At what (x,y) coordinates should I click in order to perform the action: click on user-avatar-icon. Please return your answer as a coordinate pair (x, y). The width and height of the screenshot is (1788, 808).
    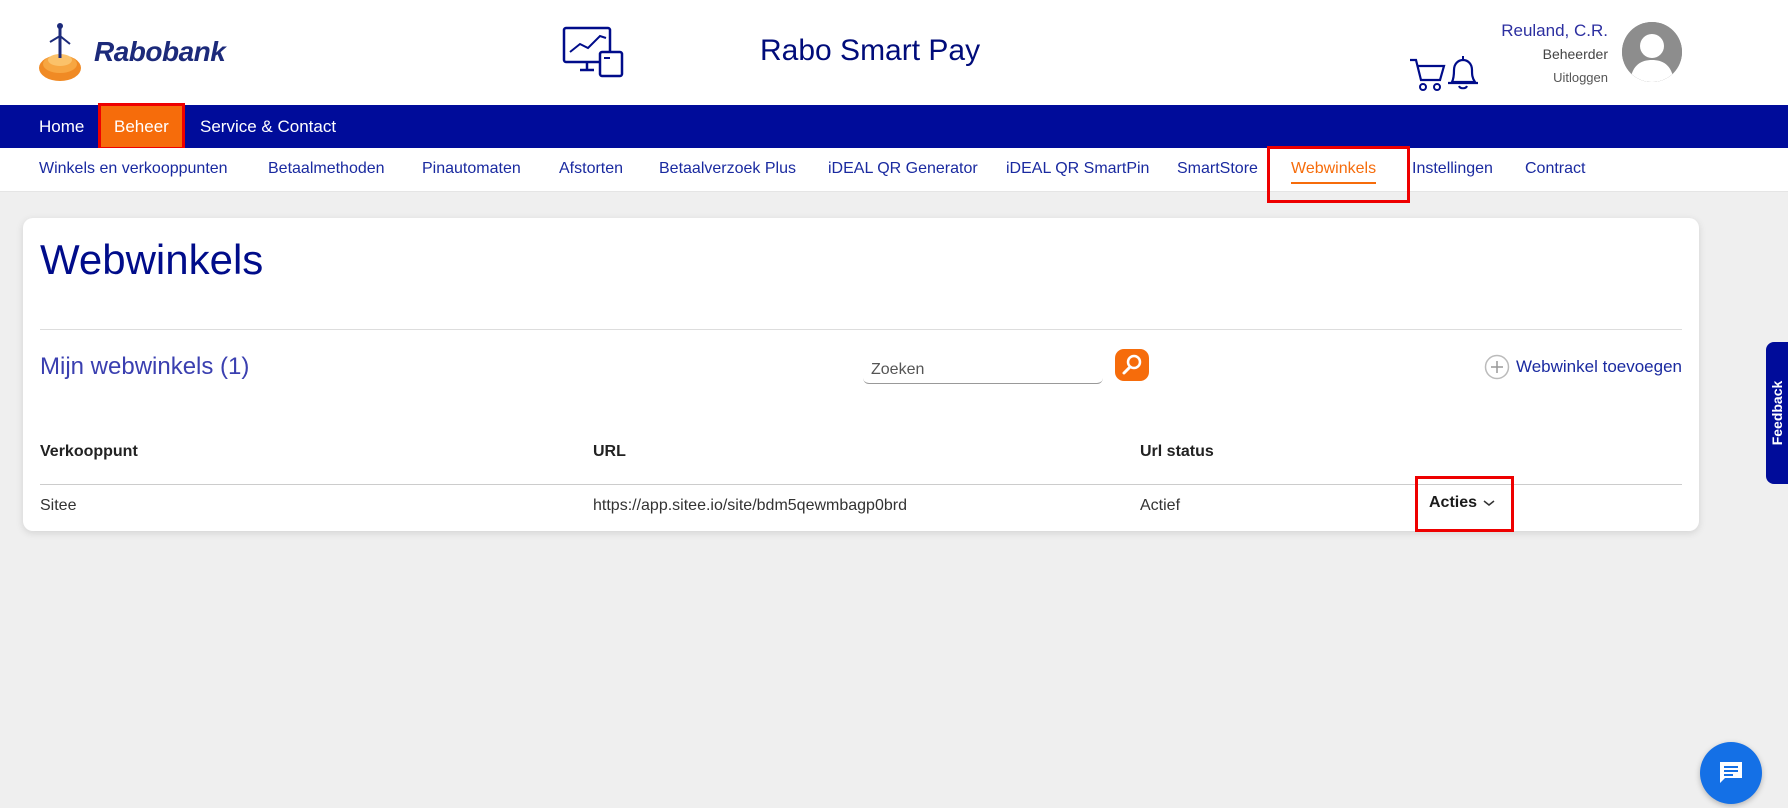
    Looking at the image, I should click on (1652, 52).